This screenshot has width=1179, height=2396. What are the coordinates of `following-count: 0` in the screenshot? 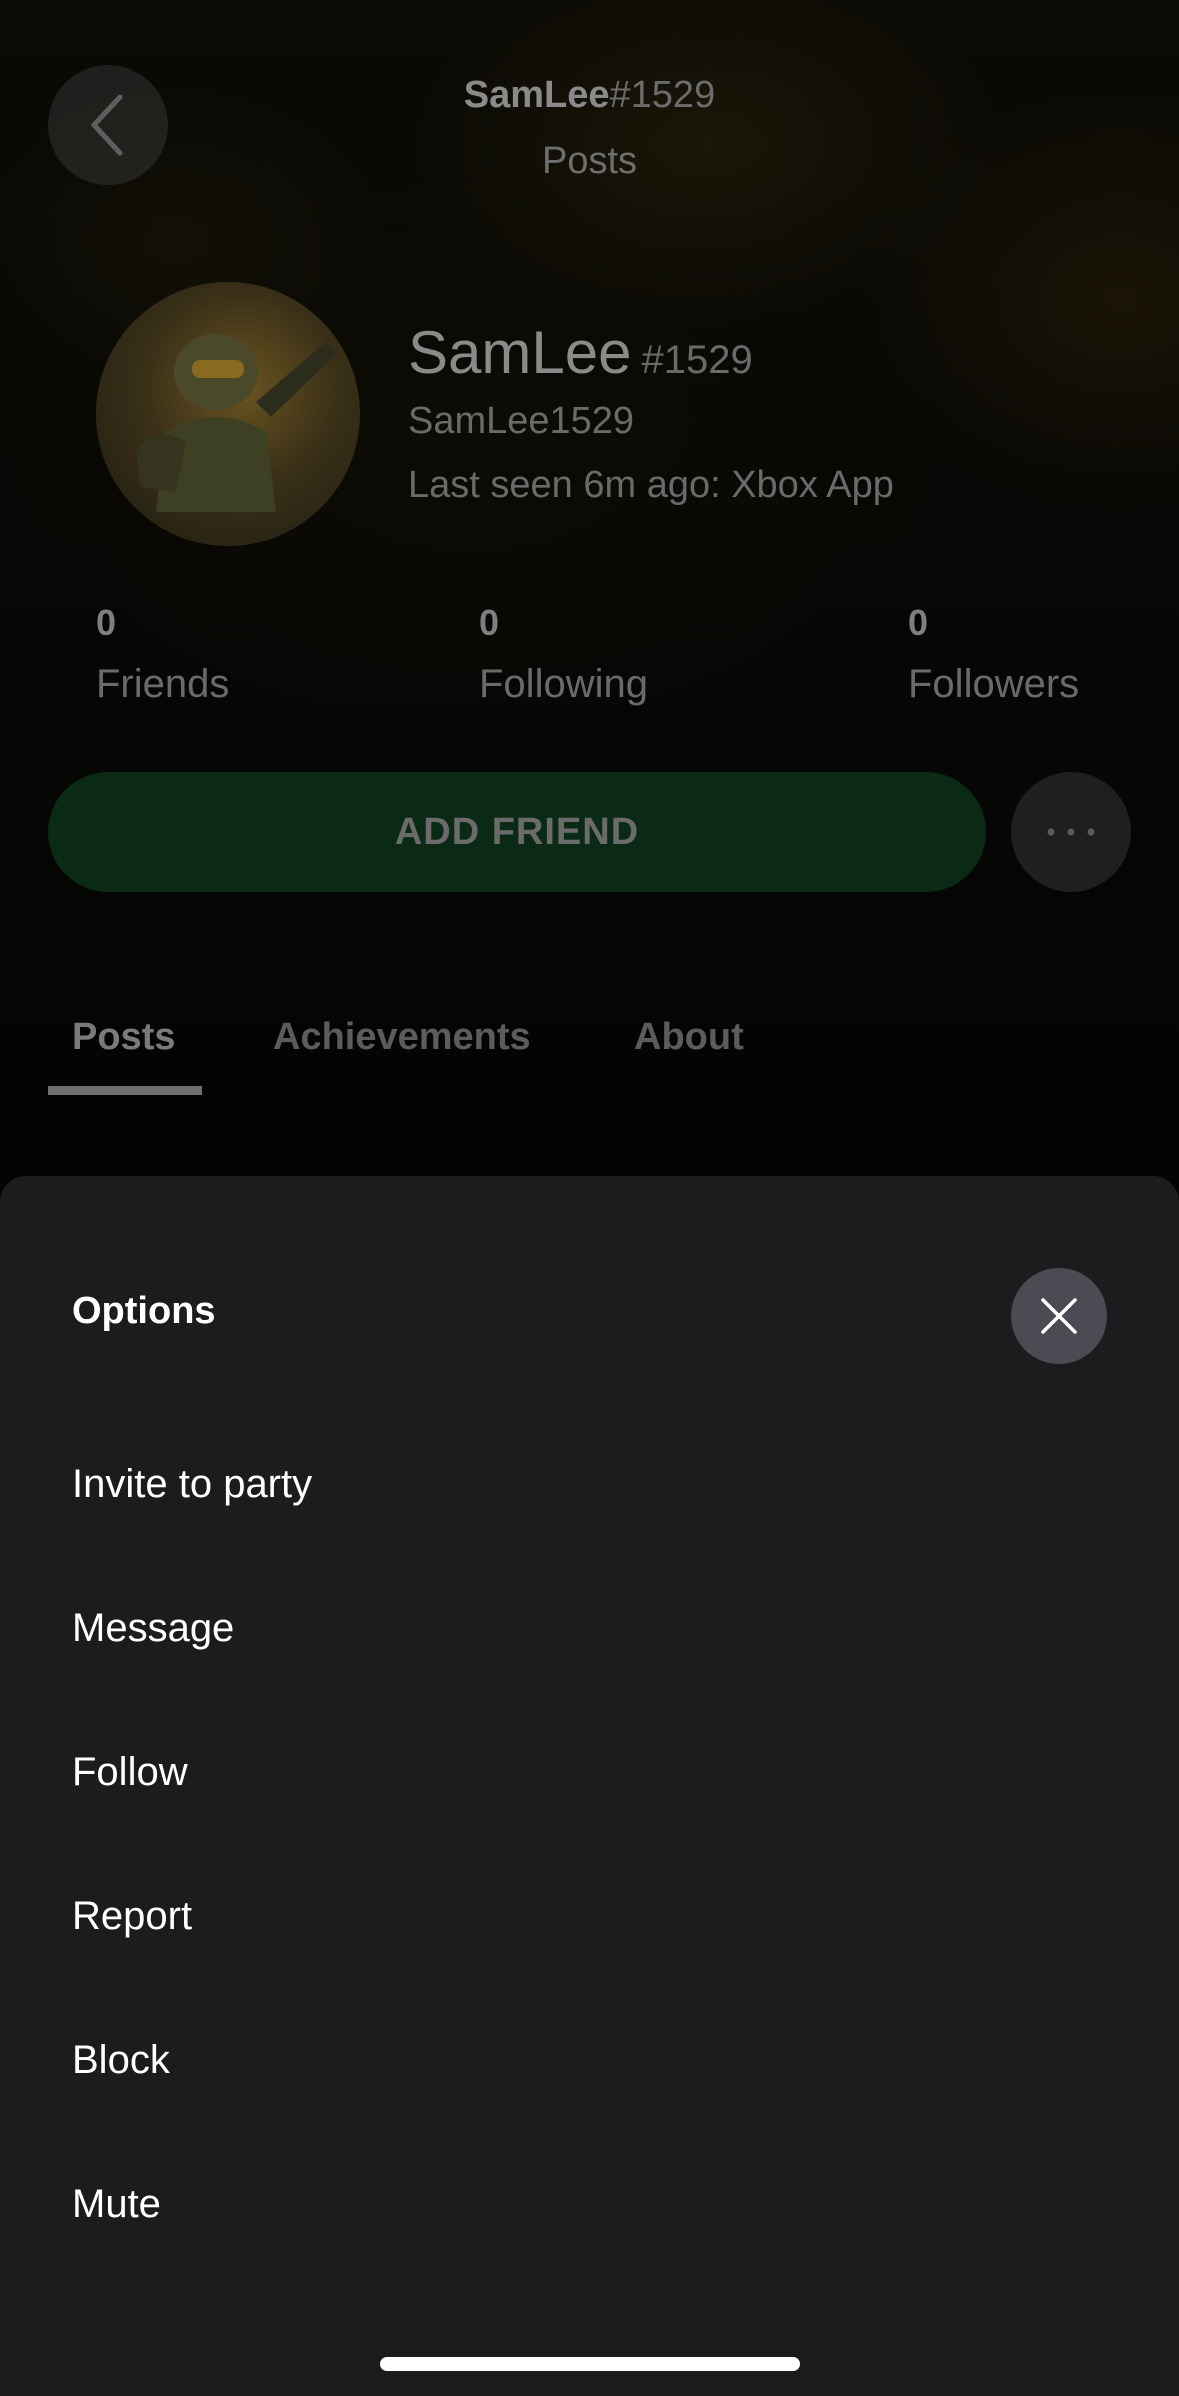 It's located at (489, 623).